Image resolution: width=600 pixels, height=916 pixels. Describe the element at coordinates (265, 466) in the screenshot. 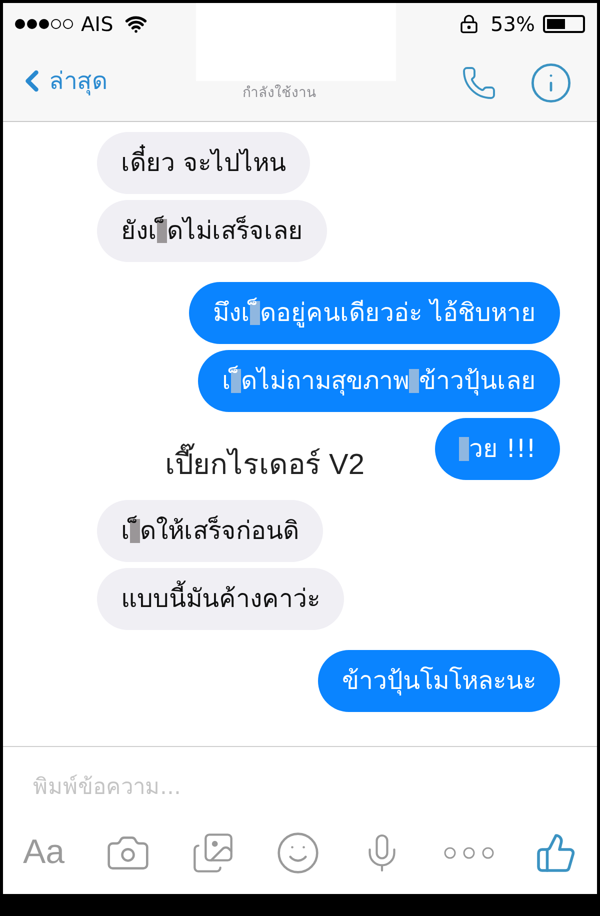

I see `overlay-caption: เปี๊ยกไรเดอร์ V2` at that location.